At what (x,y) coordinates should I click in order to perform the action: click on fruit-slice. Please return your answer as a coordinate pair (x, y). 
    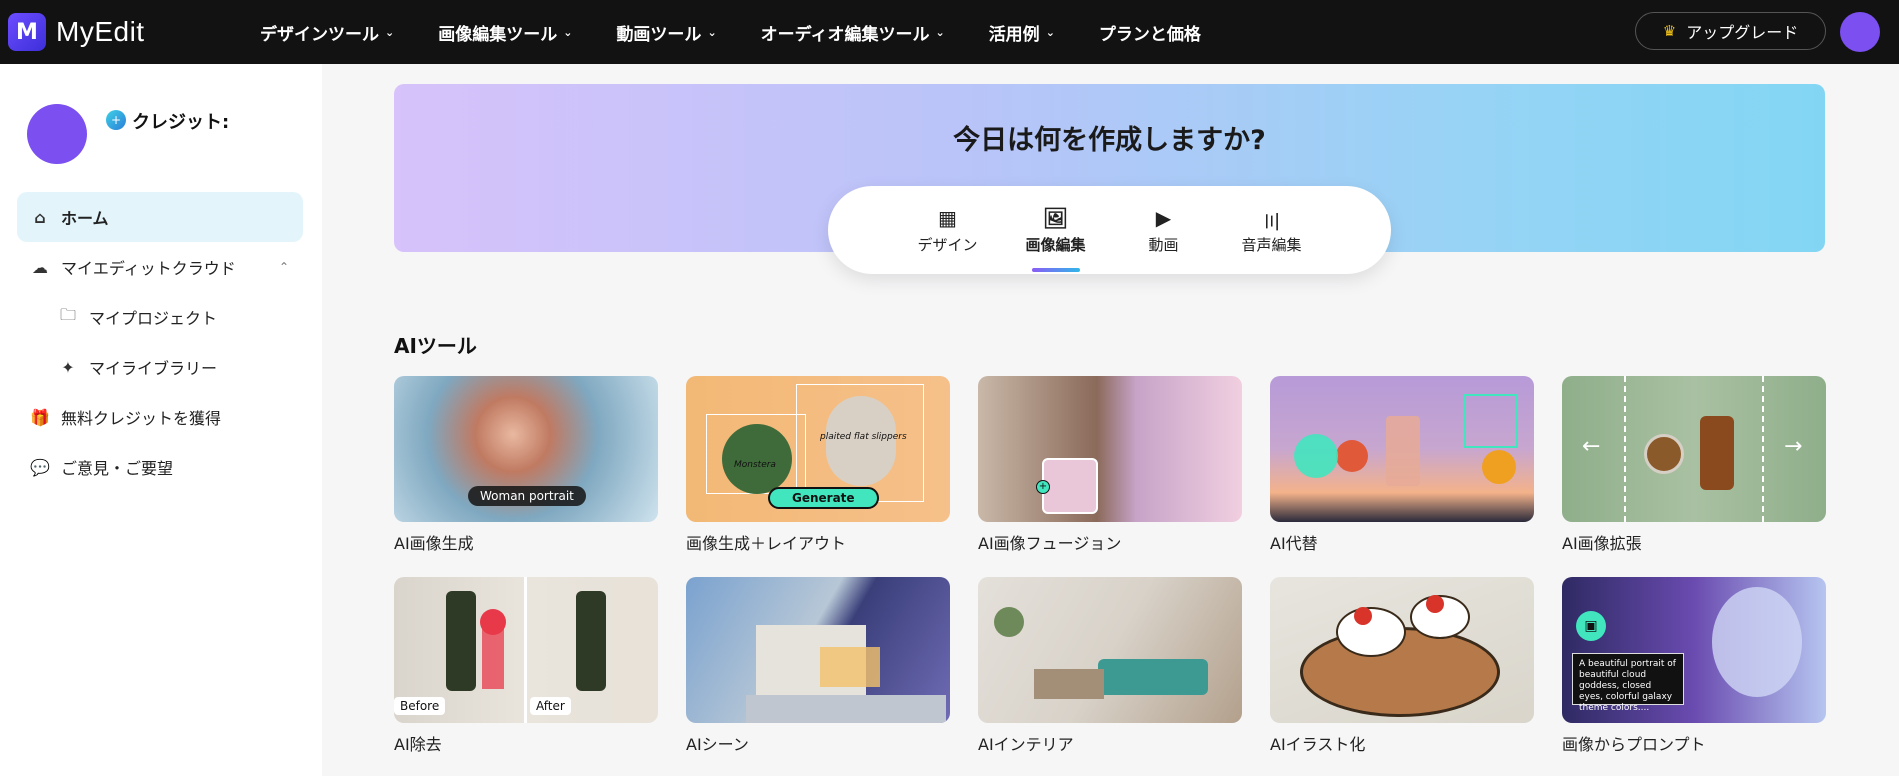
    Looking at the image, I should click on (1352, 456).